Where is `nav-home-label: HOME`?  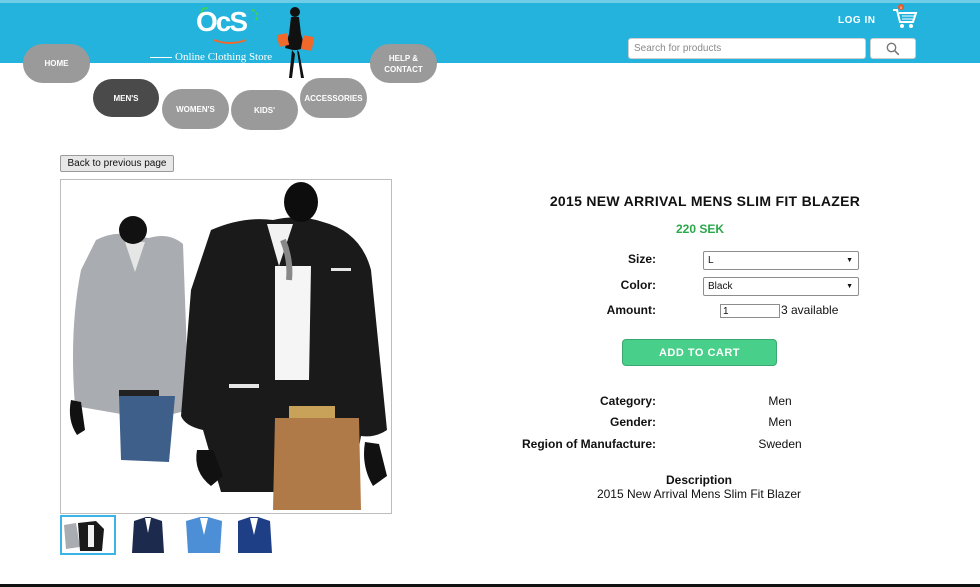
nav-home-label: HOME is located at coordinates (56, 63).